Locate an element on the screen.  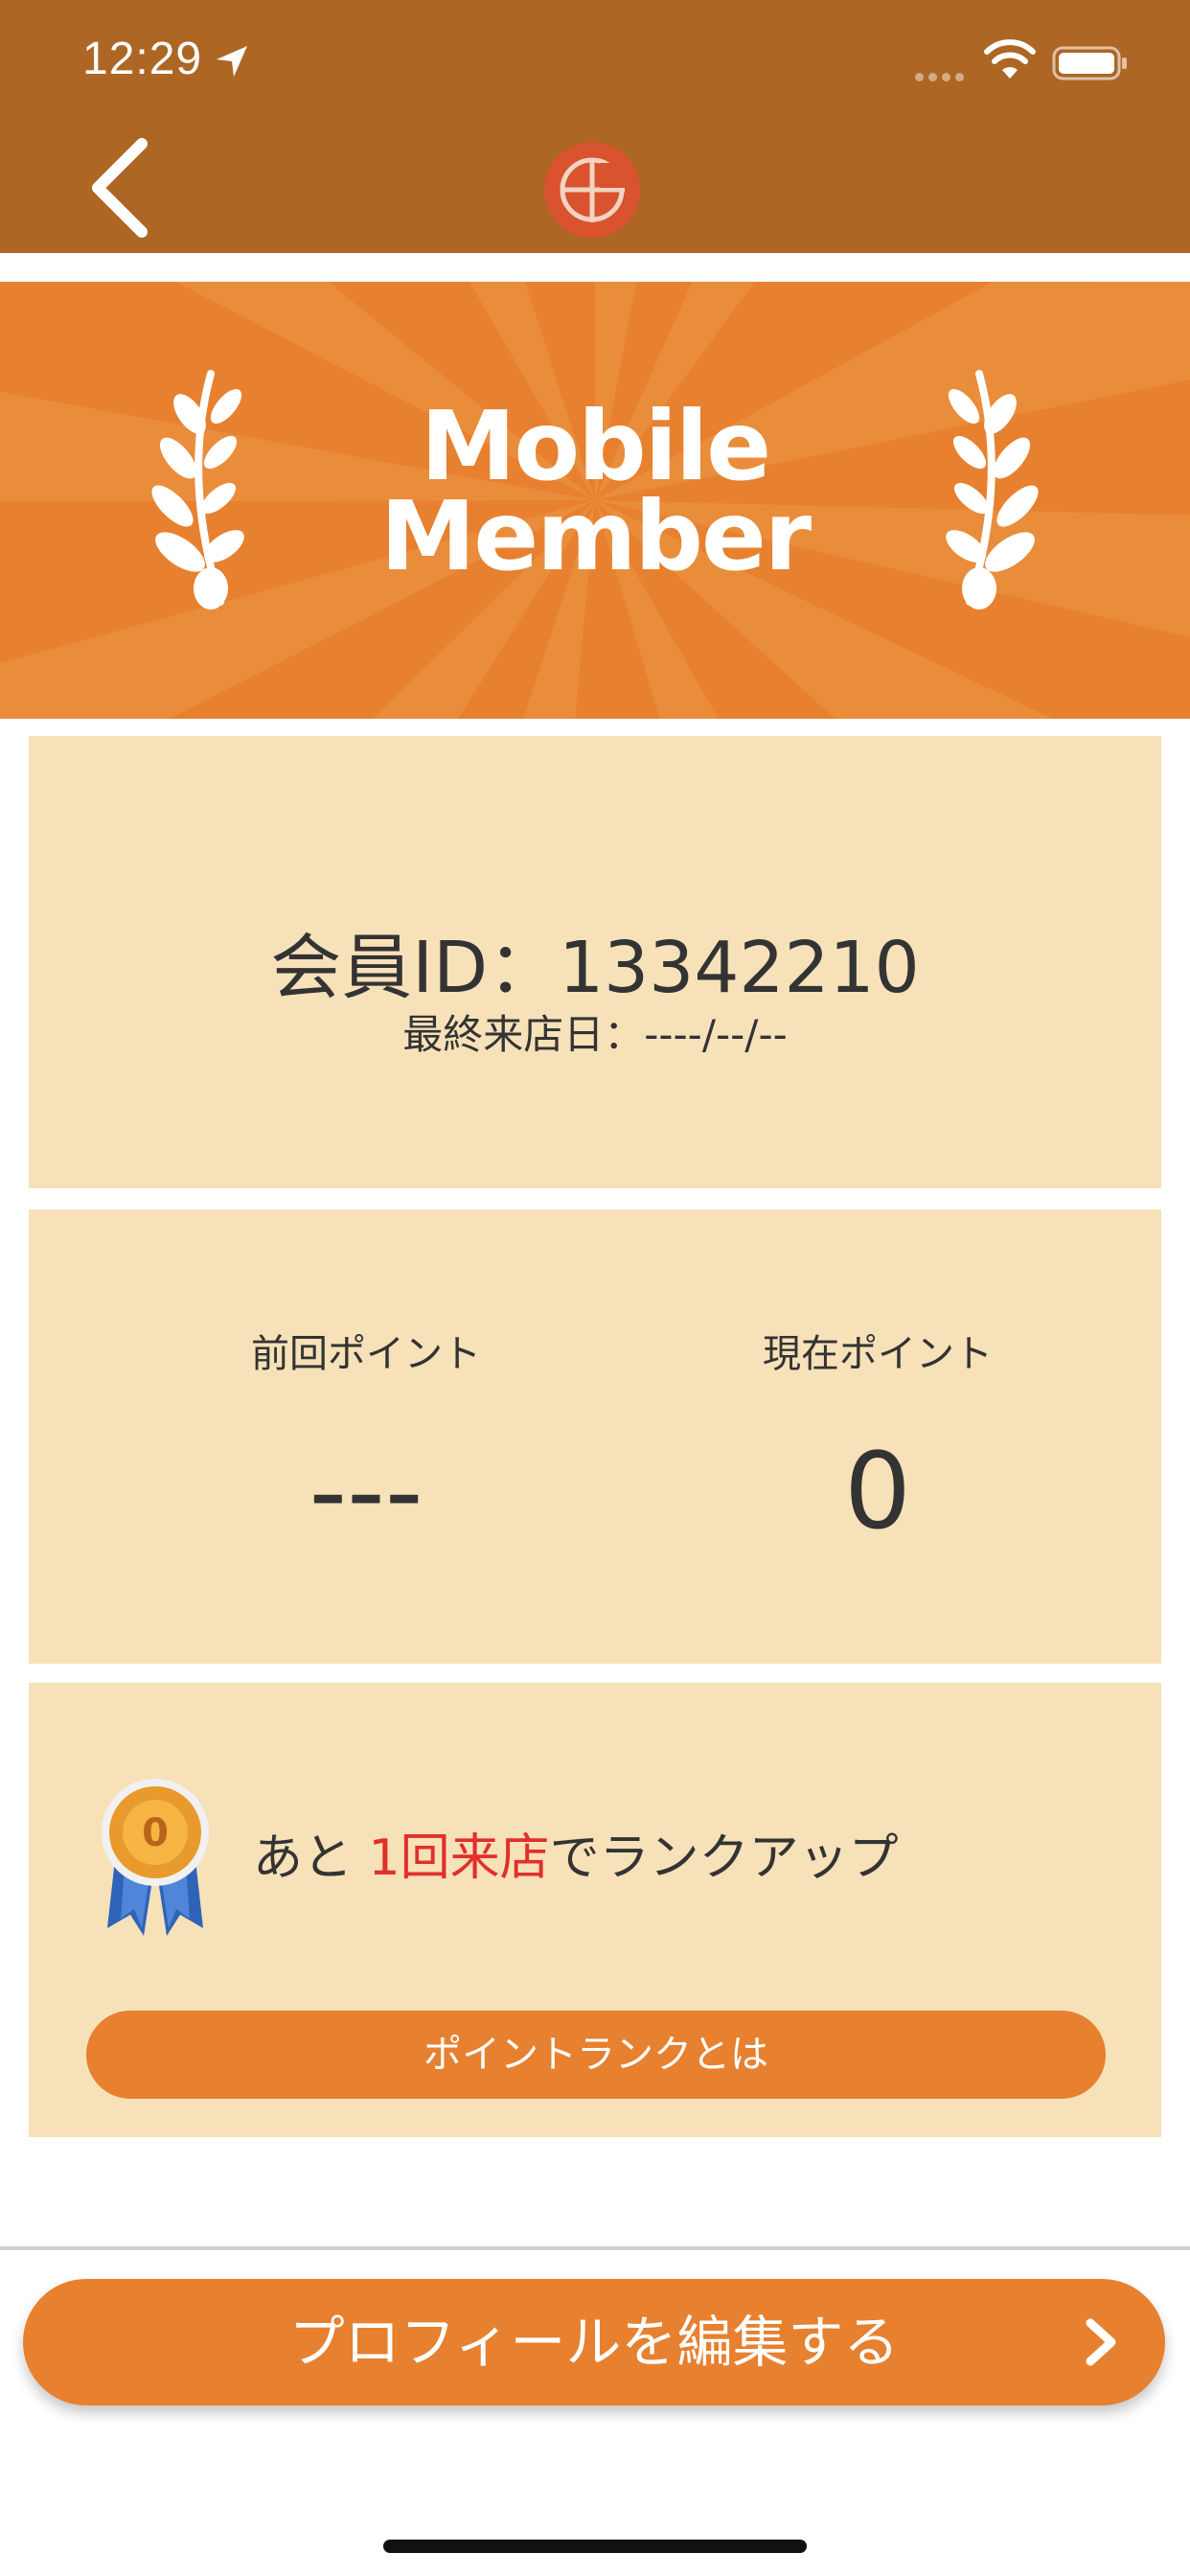
previous-points-value: --- is located at coordinates (366, 1491).